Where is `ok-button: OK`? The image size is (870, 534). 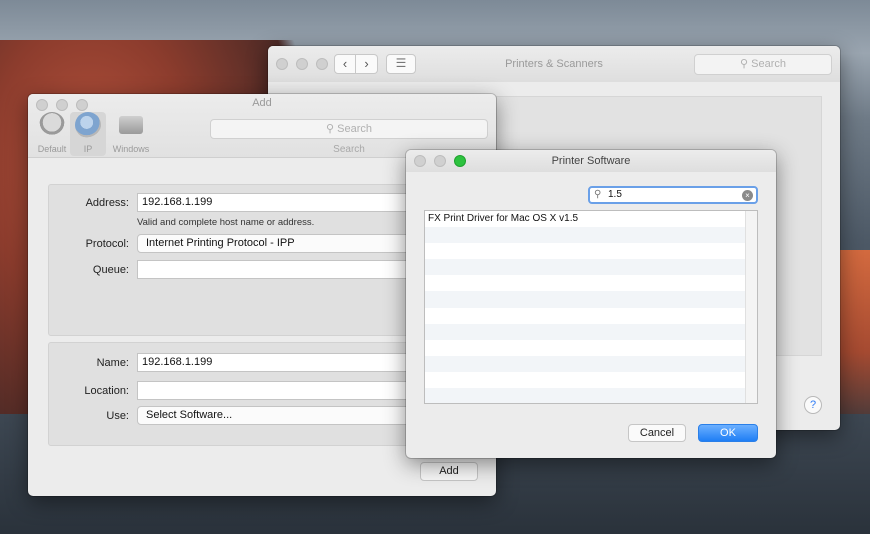 ok-button: OK is located at coordinates (728, 433).